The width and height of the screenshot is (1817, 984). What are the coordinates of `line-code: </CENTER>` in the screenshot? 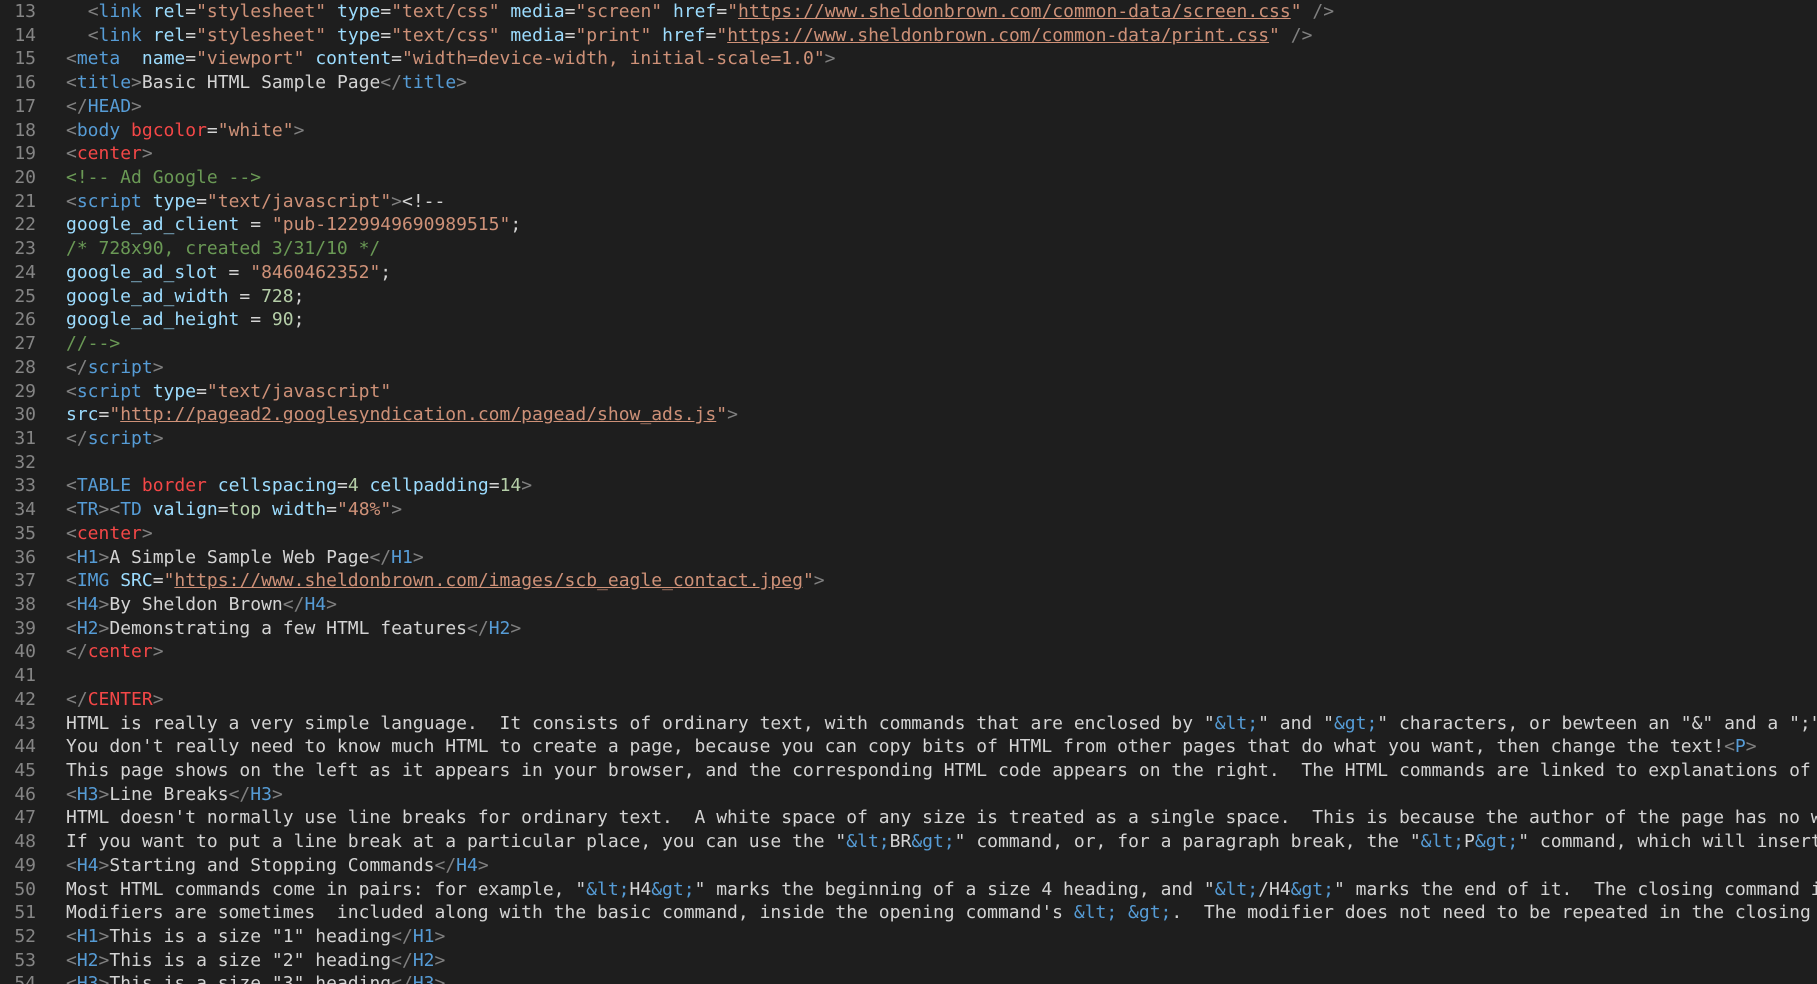 It's located at (115, 700).